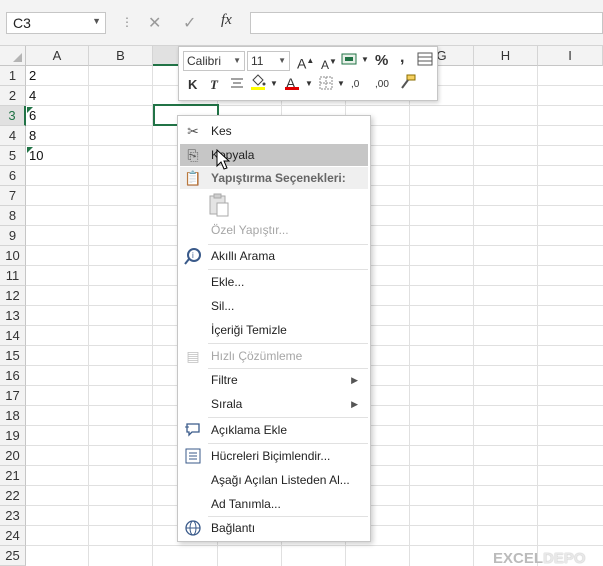  Describe the element at coordinates (268, 61) in the screenshot. I see `font-size-select: 11 ▼` at that location.